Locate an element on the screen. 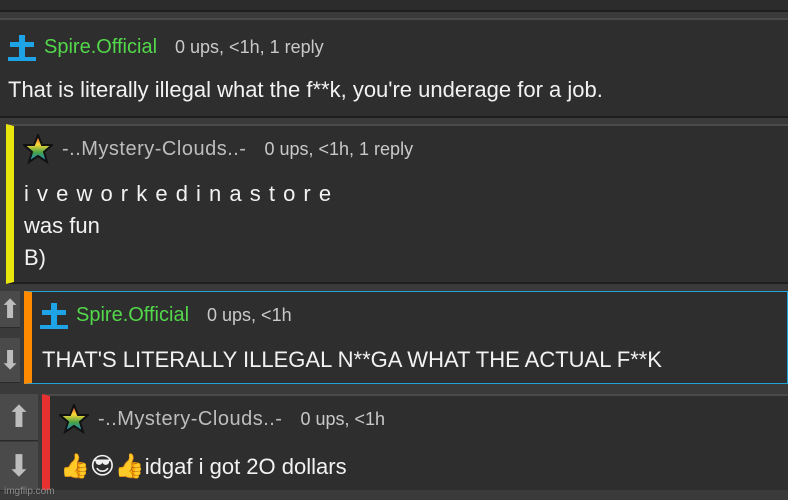 This screenshot has height=500, width=788. comment-header: -..Mystery-Clouds..- 0 ups, <1h, 1 reply is located at coordinates (217, 149).